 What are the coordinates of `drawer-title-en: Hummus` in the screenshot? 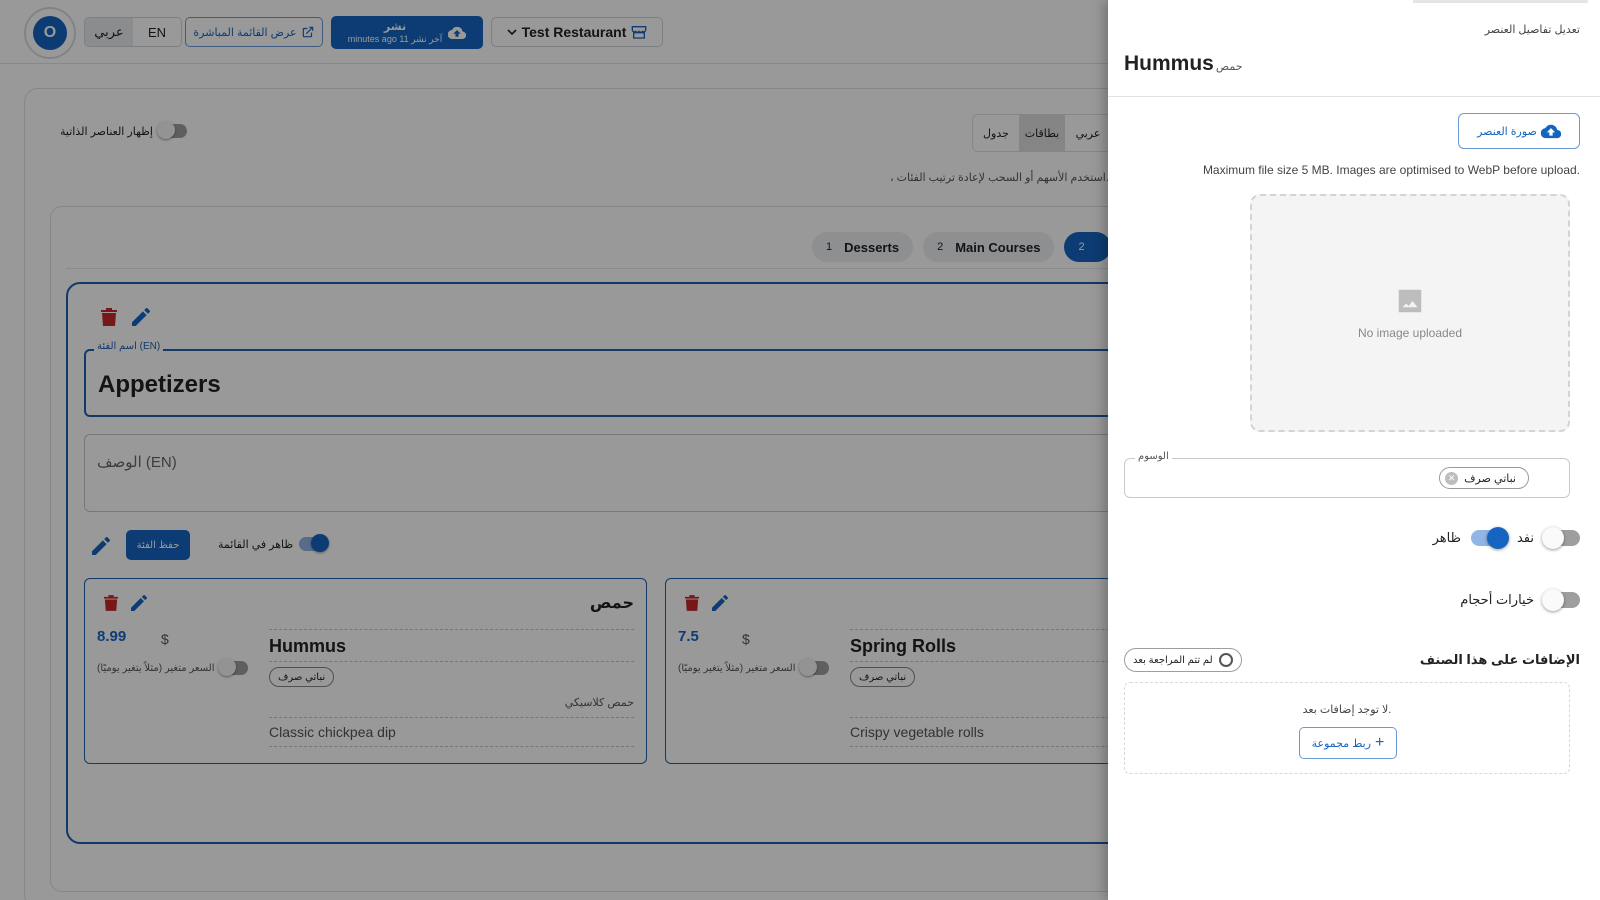 It's located at (1169, 63).